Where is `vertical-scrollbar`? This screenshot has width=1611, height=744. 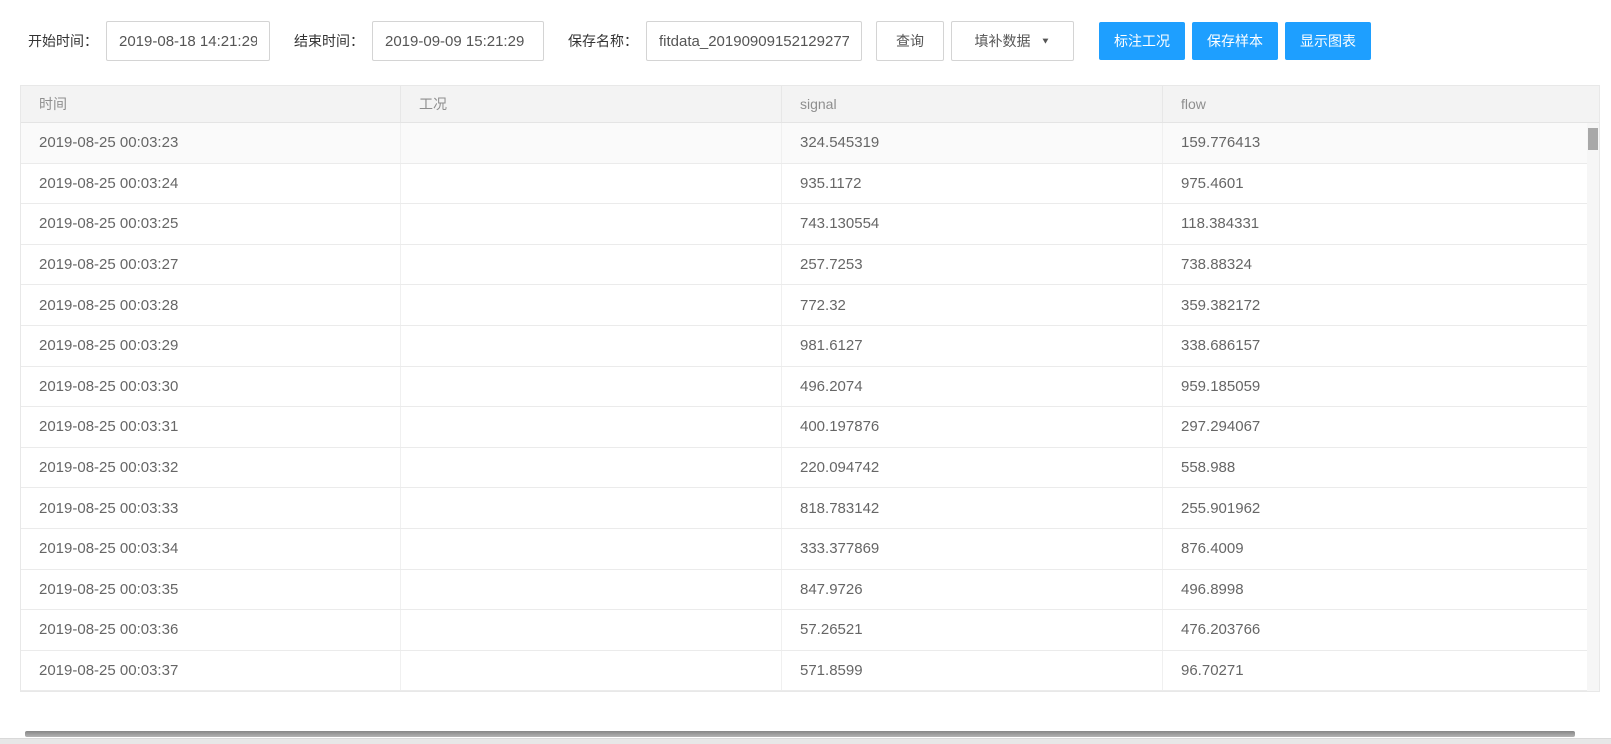
vertical-scrollbar is located at coordinates (1593, 407).